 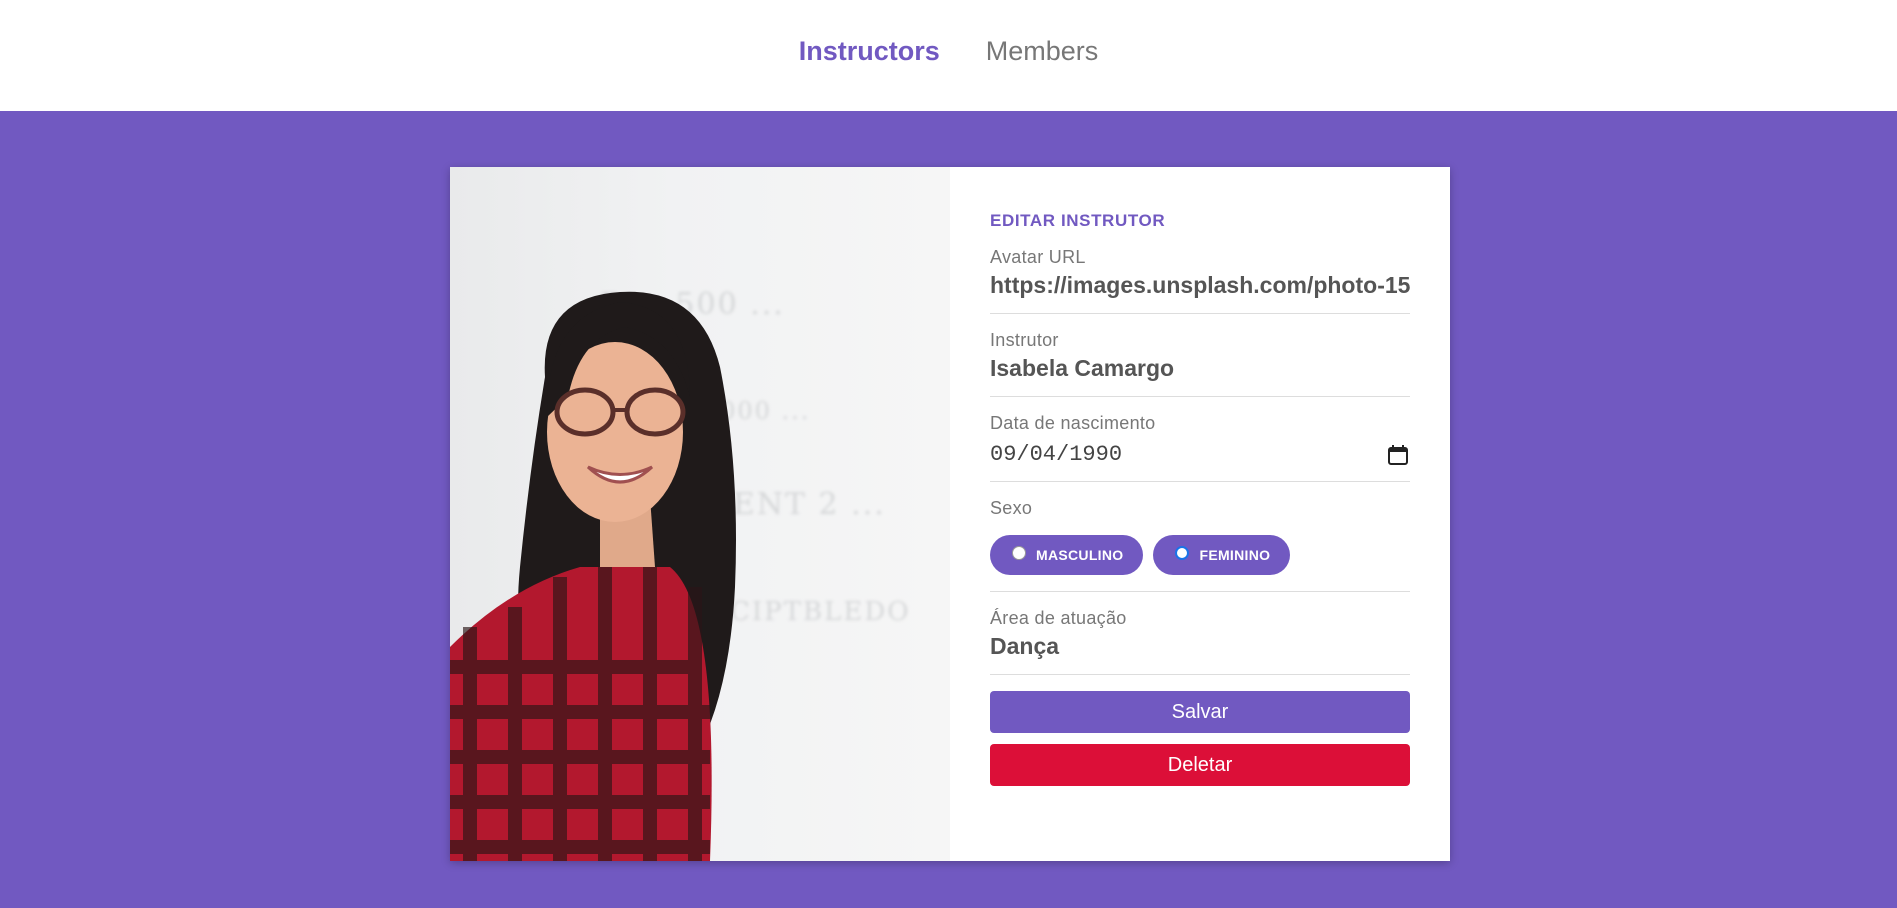 I want to click on gender-radio-group: MASCULINO FEMININO, so click(x=1200, y=556).